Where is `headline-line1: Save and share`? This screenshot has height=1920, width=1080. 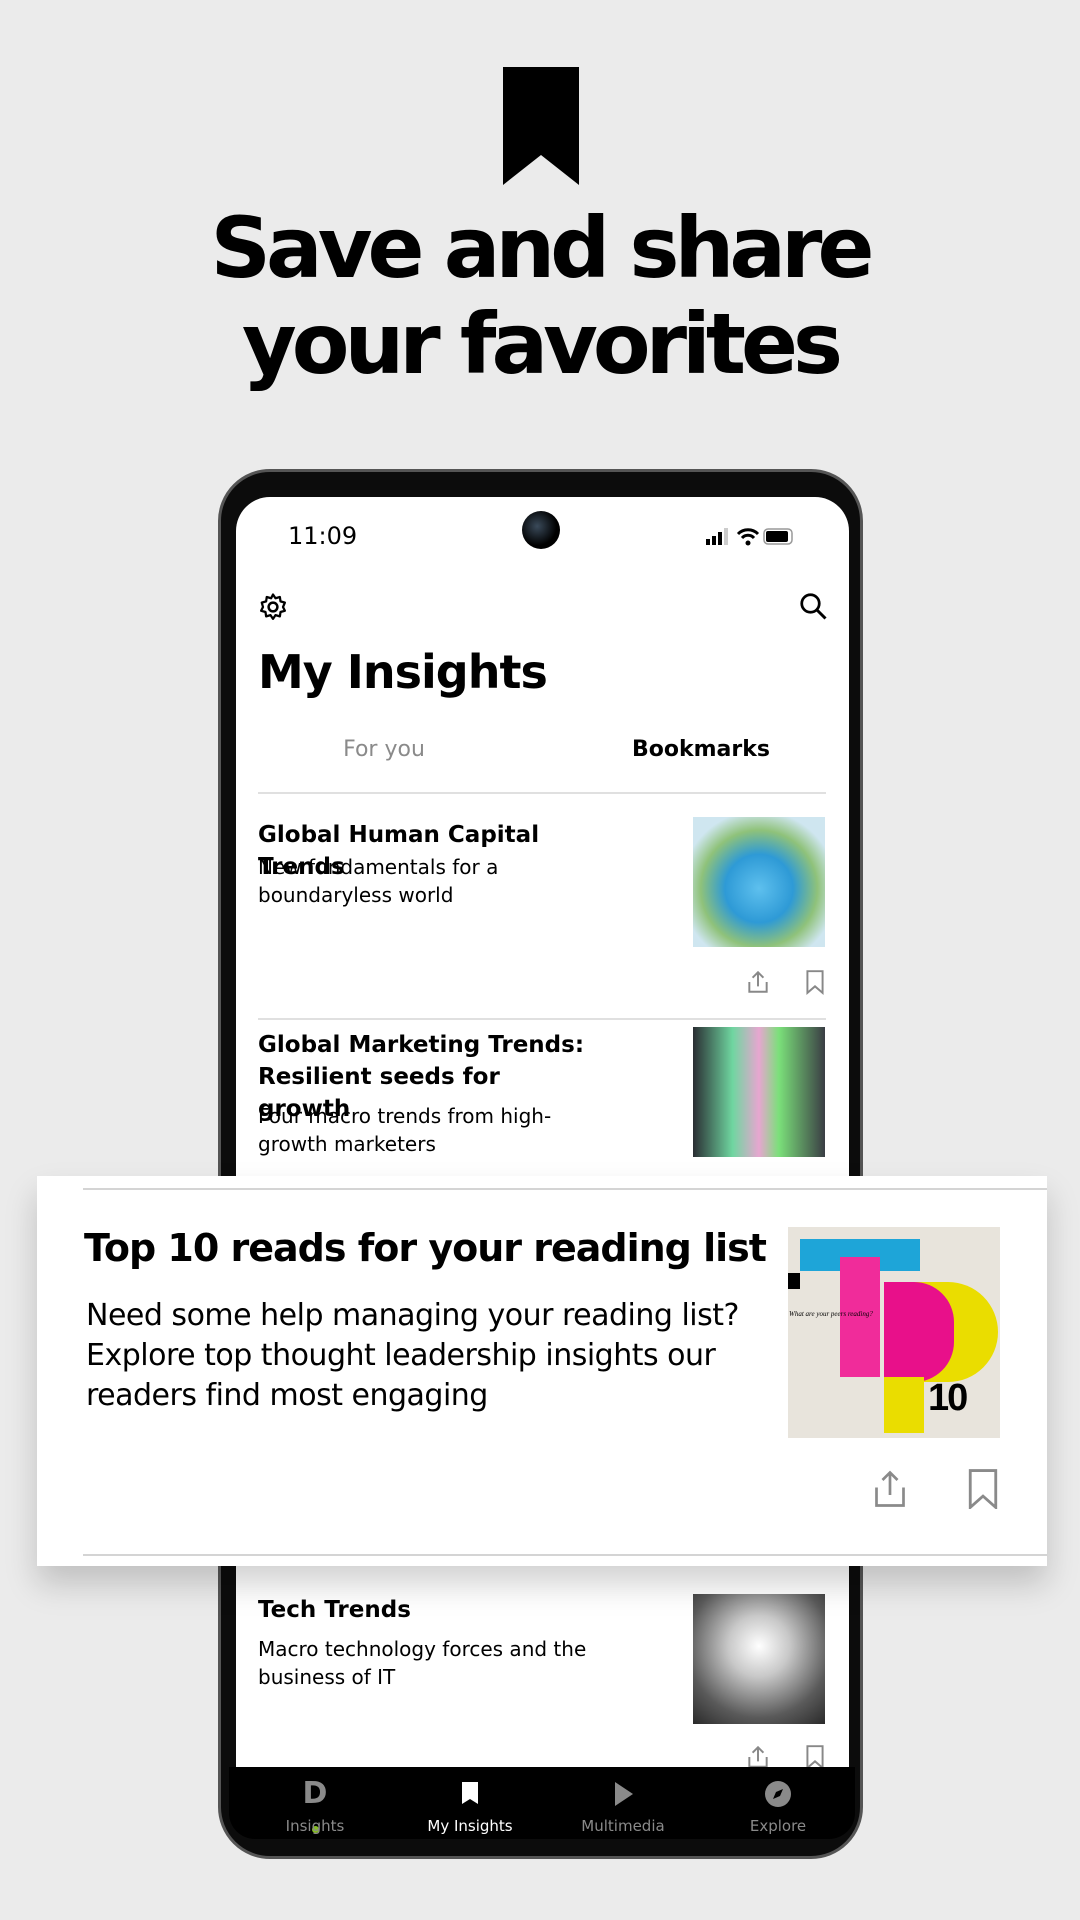 headline-line1: Save and share is located at coordinates (542, 248).